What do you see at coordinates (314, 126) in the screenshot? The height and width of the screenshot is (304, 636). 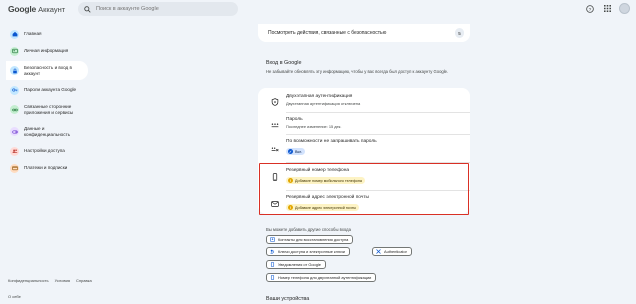 I see `row-subtitle: Последнее изменение: 15 дек.` at bounding box center [314, 126].